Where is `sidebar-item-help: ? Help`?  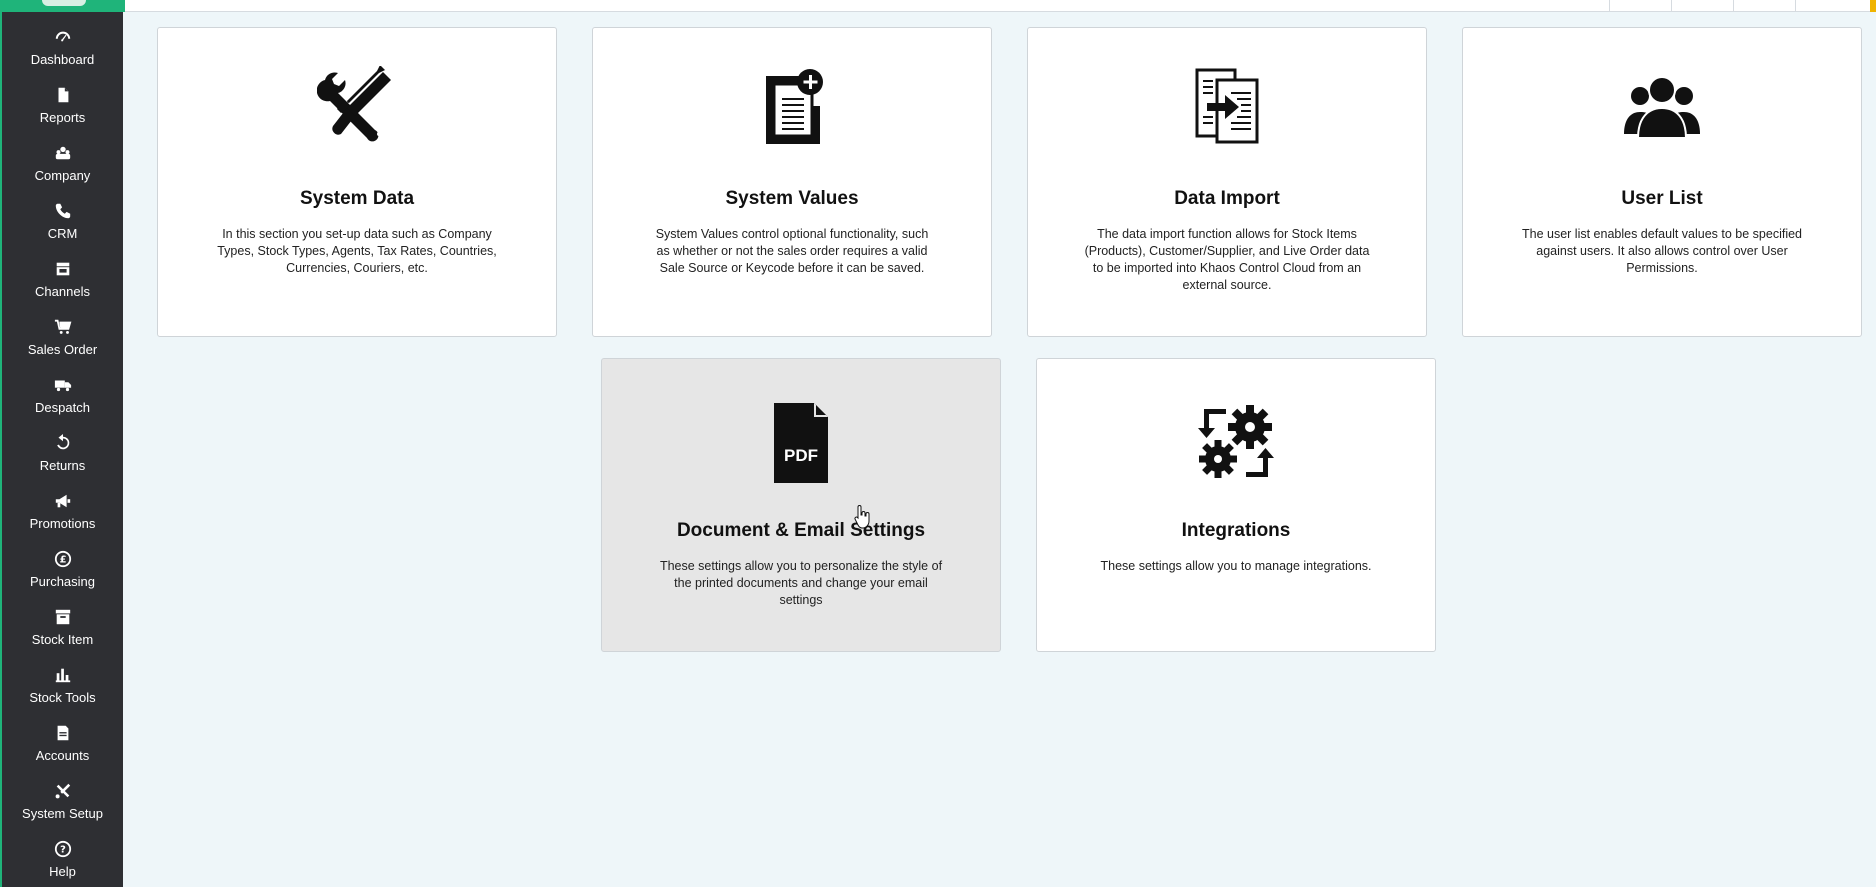
sidebar-item-help: ? Help is located at coordinates (62, 860).